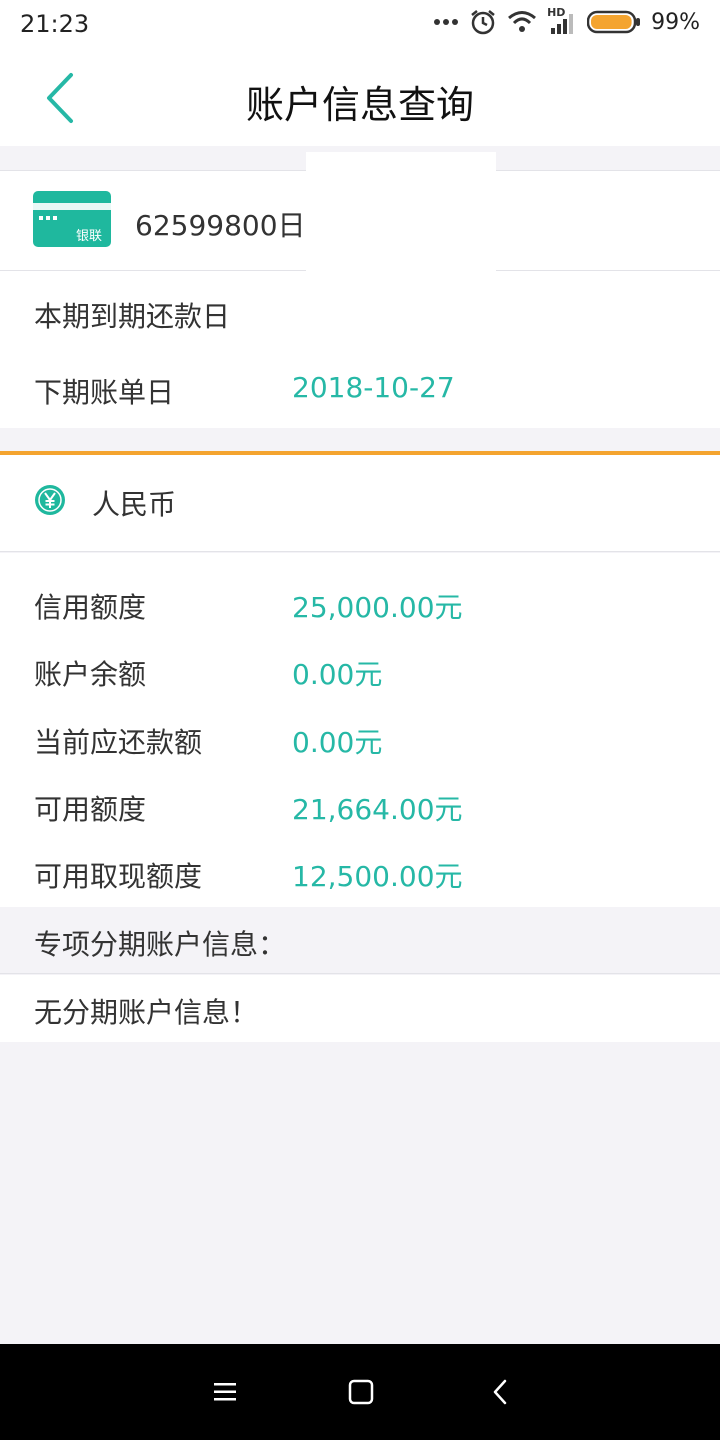 This screenshot has height=1440, width=720. What do you see at coordinates (90, 674) in the screenshot?
I see `amount-label: 账户余额` at bounding box center [90, 674].